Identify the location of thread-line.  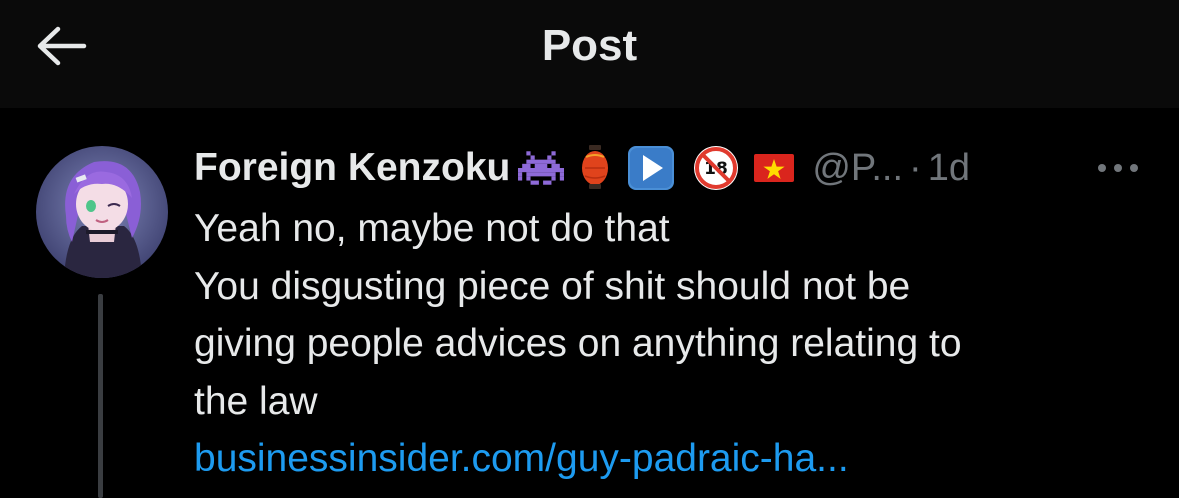
(100, 396).